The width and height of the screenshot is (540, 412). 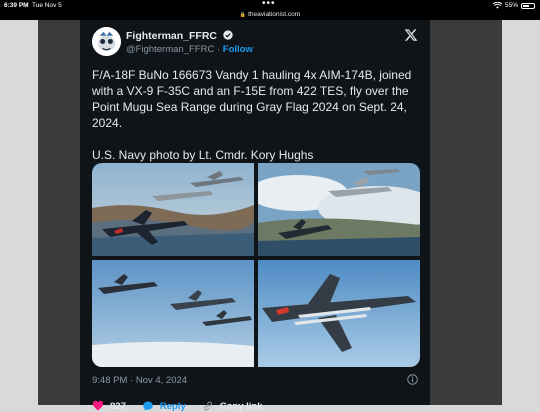 I want to click on author-name-text: Fighterman_FFRC, so click(x=172, y=36).